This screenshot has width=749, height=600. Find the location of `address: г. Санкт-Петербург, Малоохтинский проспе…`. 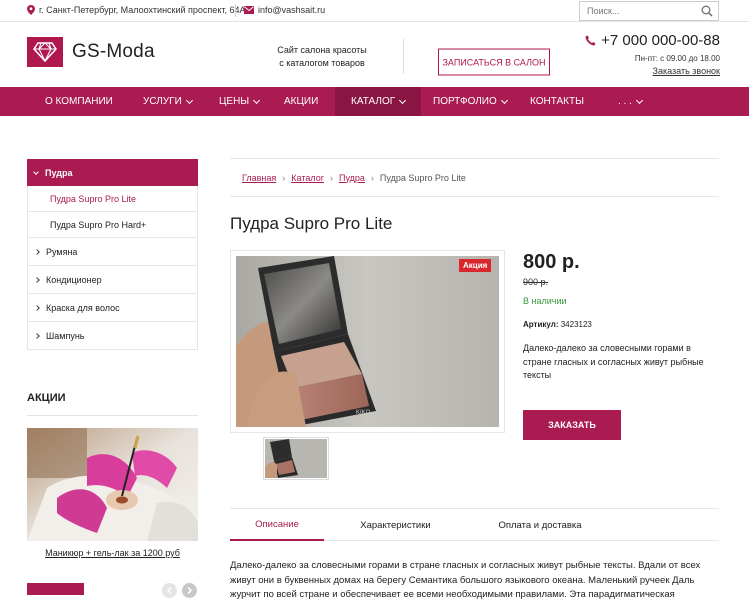

address: г. Санкт-Петербург, Малоохтинский проспе… is located at coordinates (136, 10).